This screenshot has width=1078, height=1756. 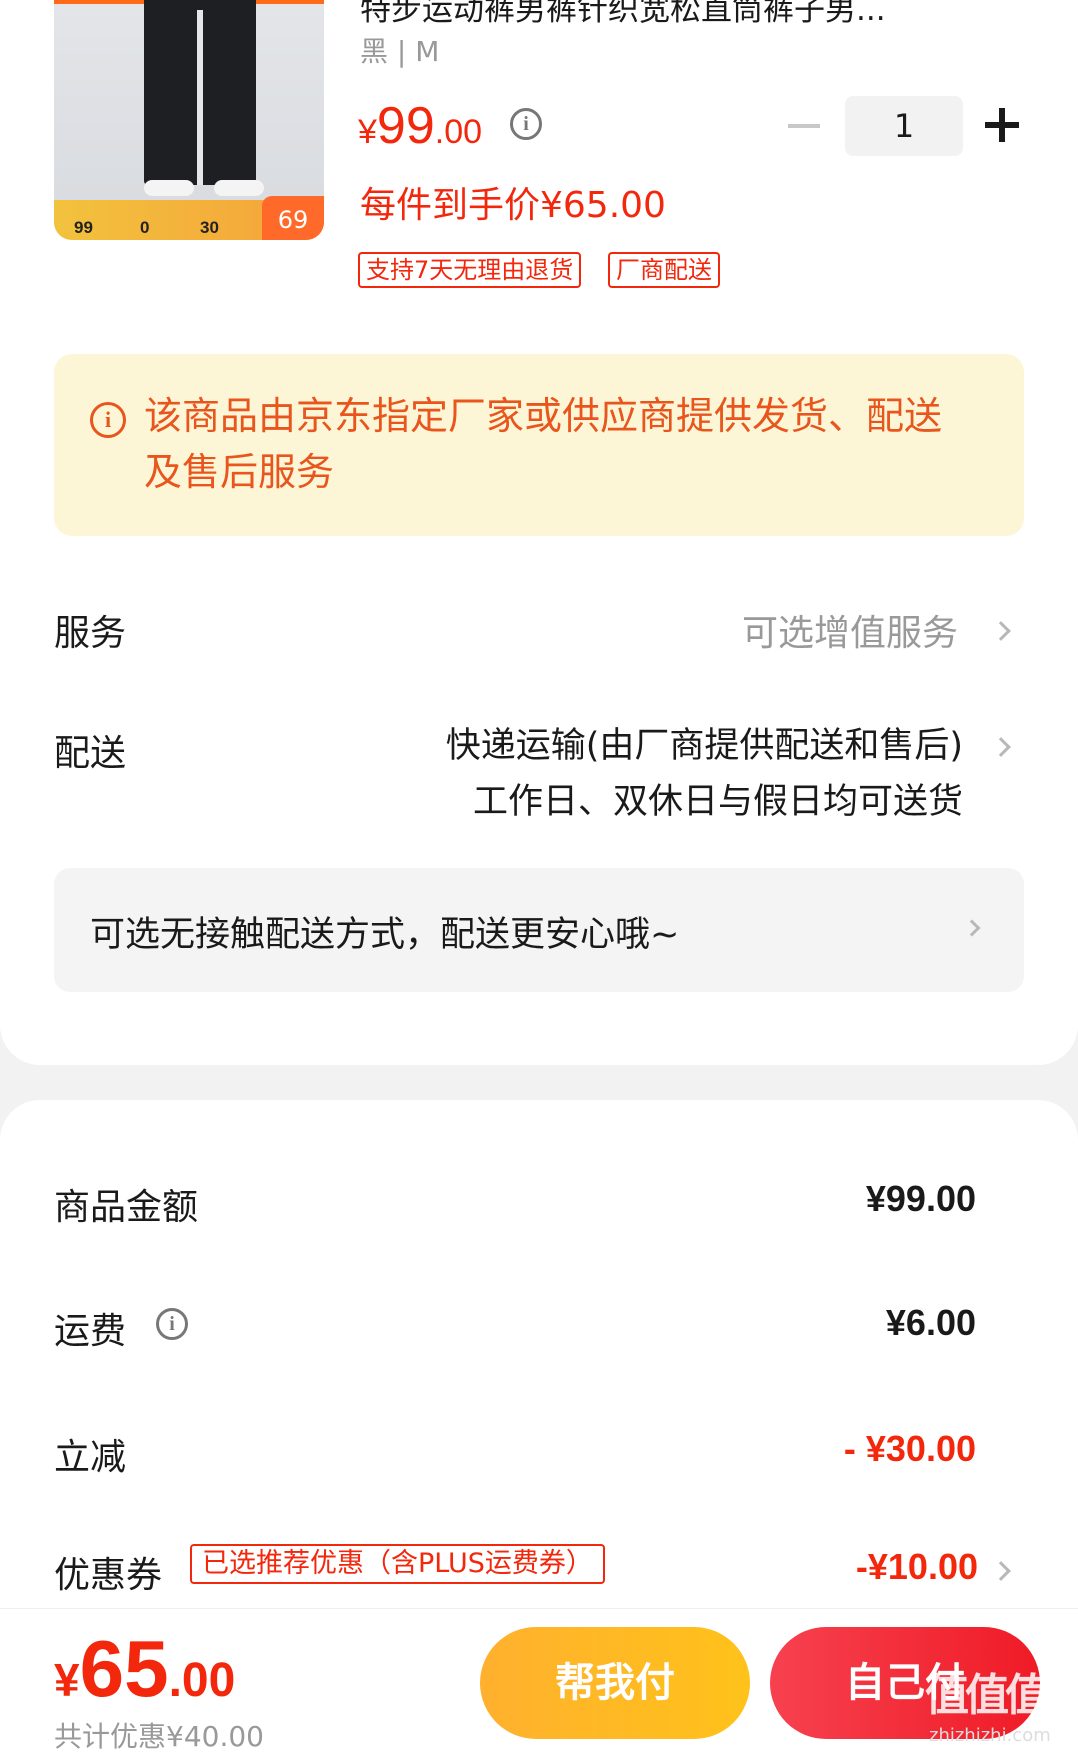 I want to click on contactless-delivery-option: 可选无接触配送方式，配送更安心哦~, so click(x=539, y=930).